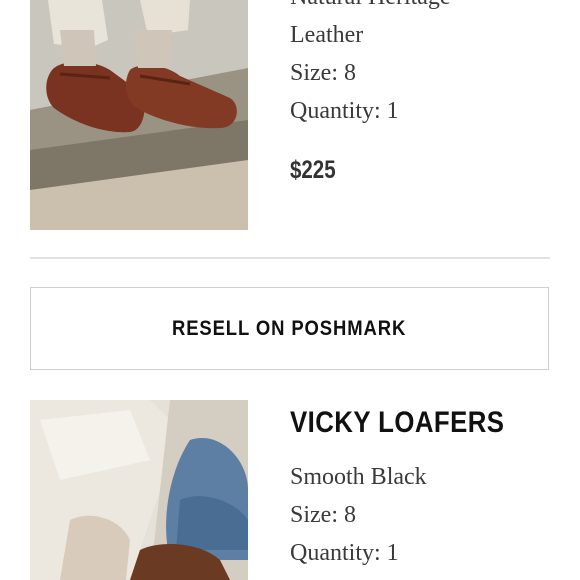 The width and height of the screenshot is (580, 580). Describe the element at coordinates (290, 258) in the screenshot. I see `section-divider` at that location.